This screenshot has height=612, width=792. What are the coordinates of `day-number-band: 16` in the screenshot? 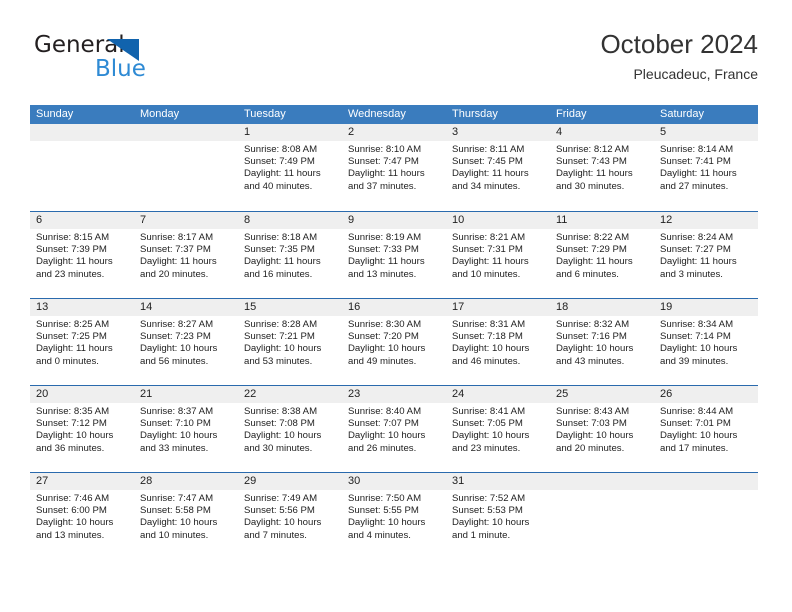 It's located at (394, 307).